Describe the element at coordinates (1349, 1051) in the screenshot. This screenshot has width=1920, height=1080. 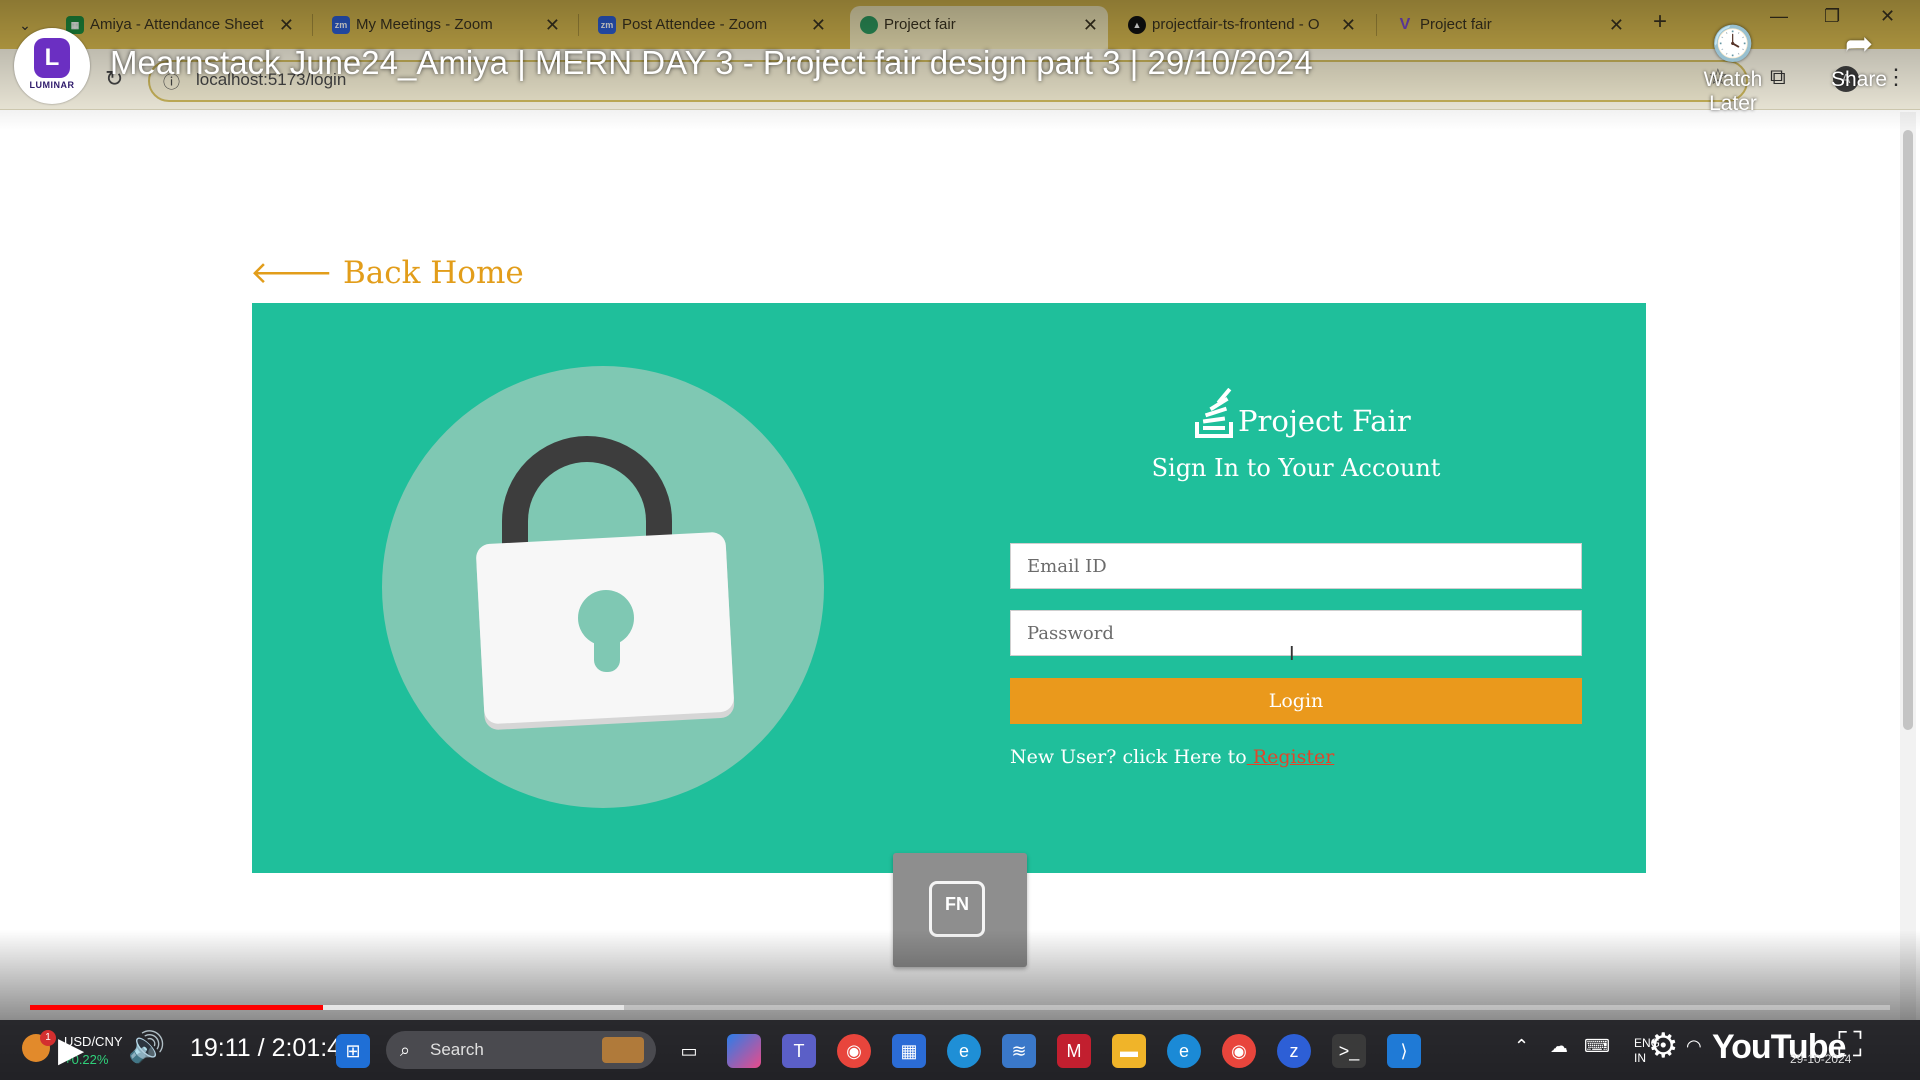
I see `terminal-icon: >_` at that location.